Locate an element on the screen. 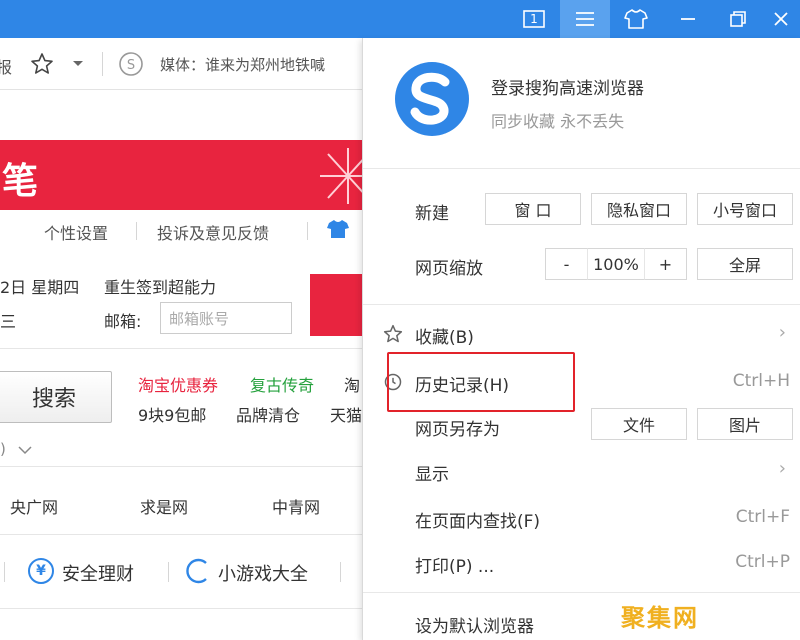 This screenshot has width=800, height=640. nav-cnr: 央广网 is located at coordinates (34, 506).